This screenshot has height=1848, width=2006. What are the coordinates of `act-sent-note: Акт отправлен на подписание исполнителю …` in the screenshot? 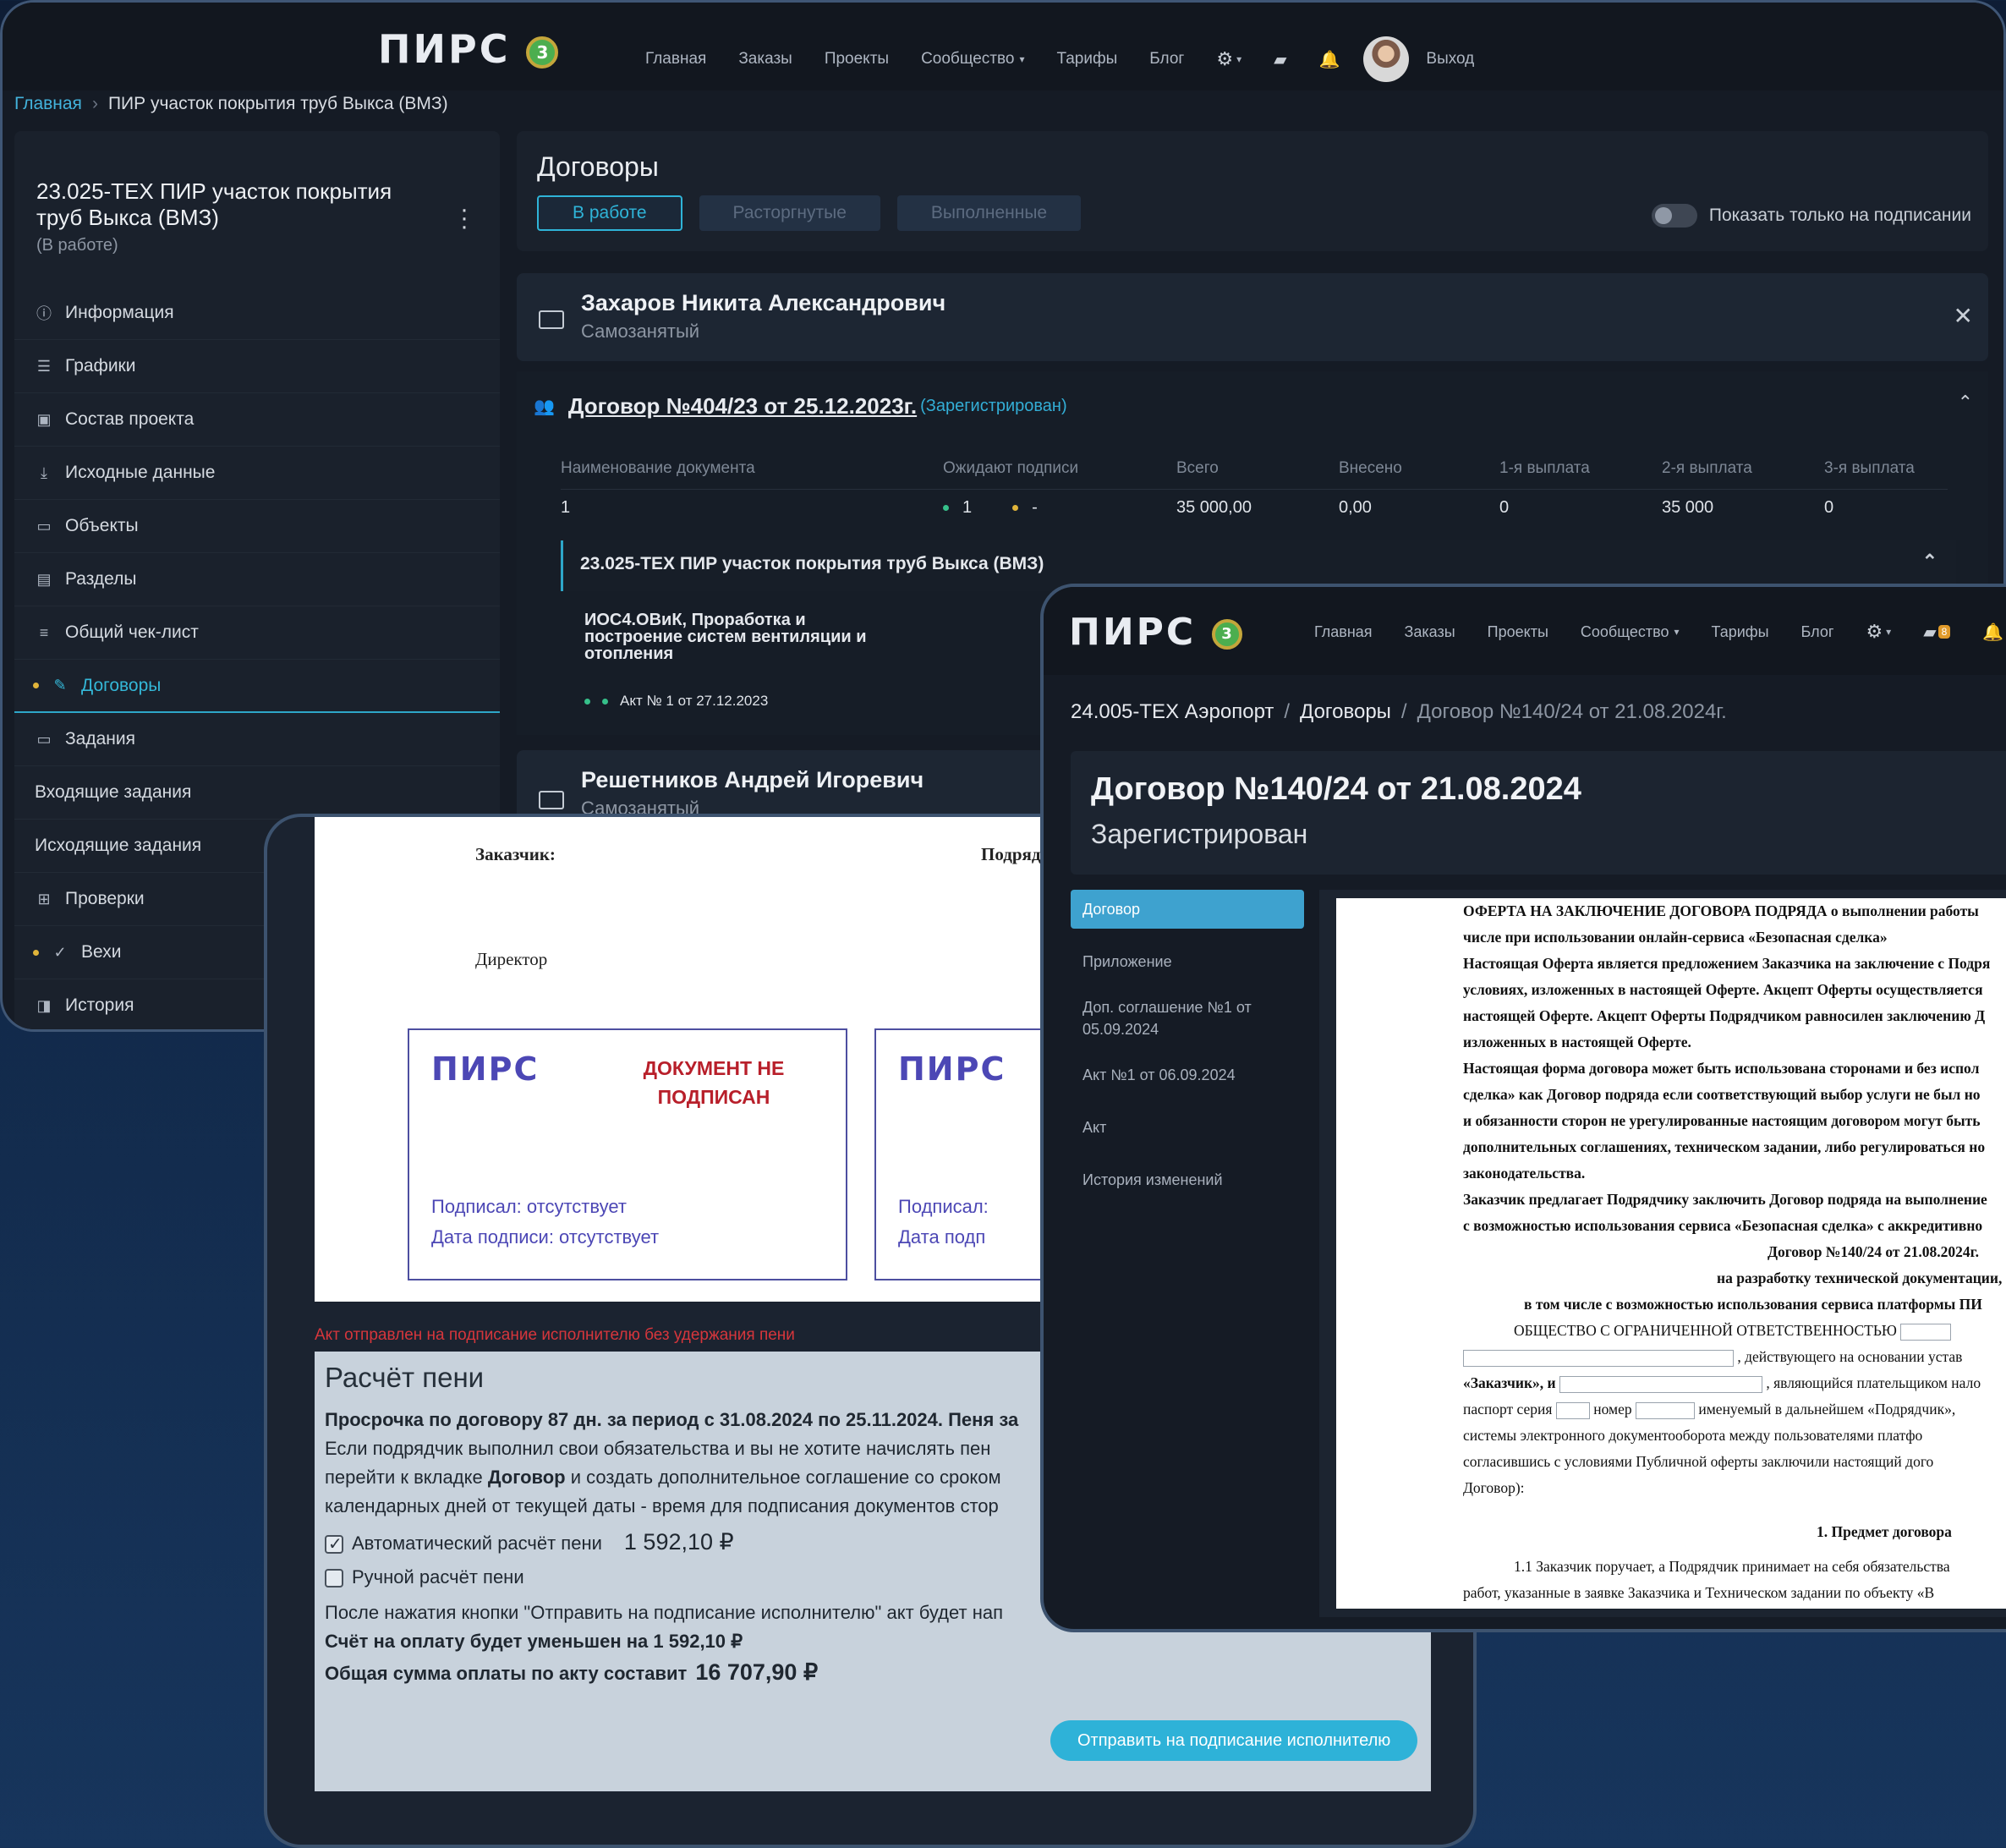 It's located at (555, 1335).